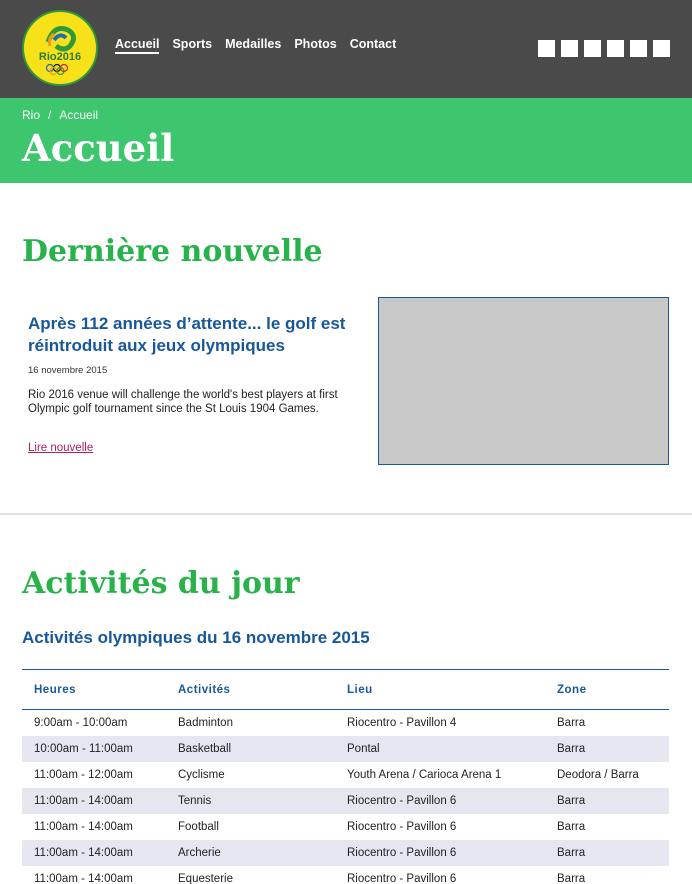 The width and height of the screenshot is (692, 884). I want to click on cell-activite: Football, so click(198, 826).